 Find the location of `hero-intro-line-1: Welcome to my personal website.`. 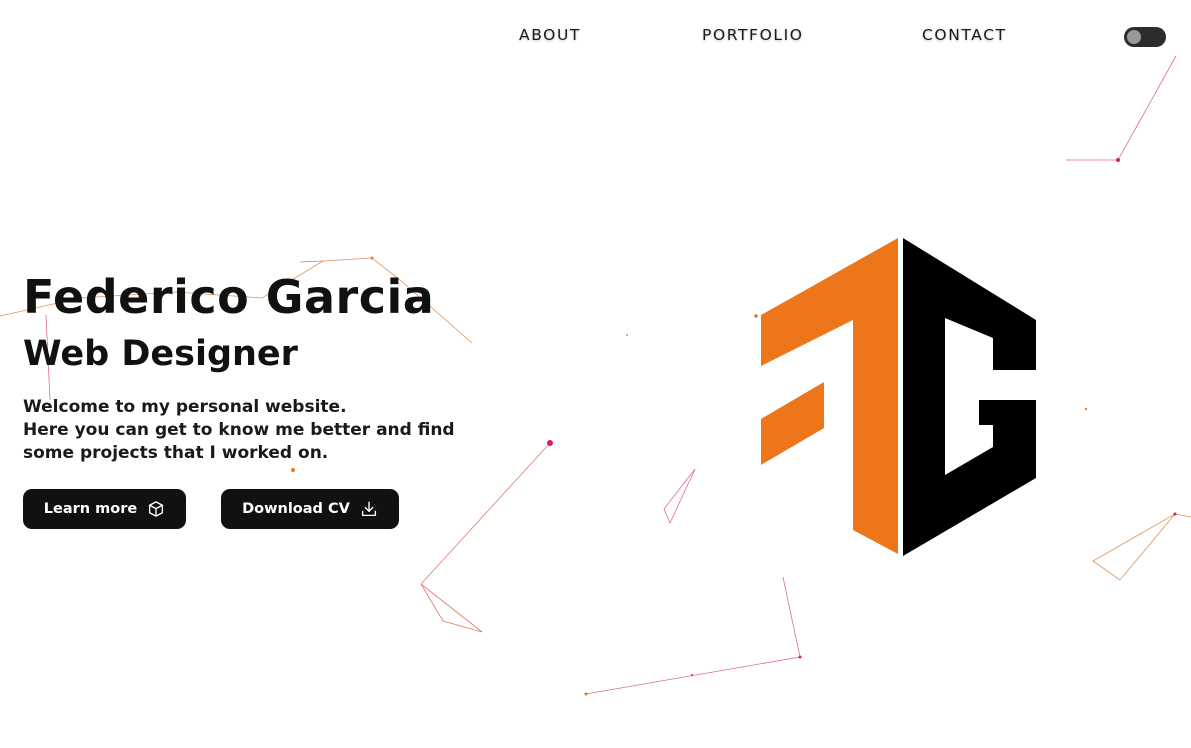

hero-intro-line-1: Welcome to my personal website. is located at coordinates (185, 407).